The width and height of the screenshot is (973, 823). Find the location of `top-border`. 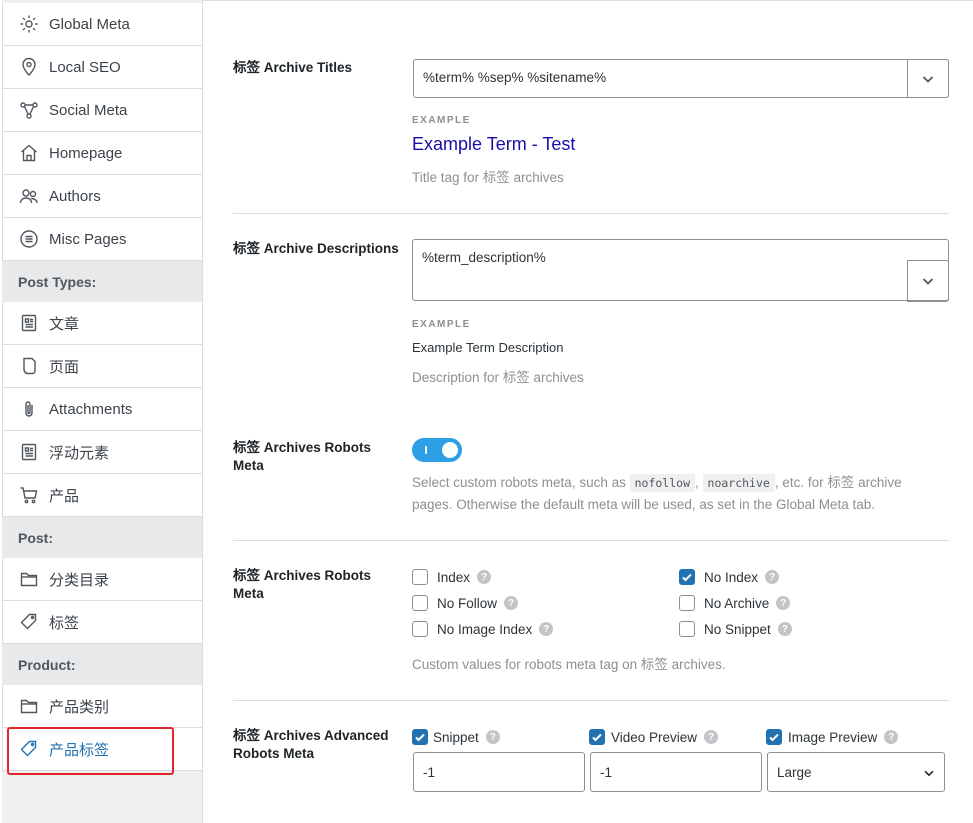

top-border is located at coordinates (588, 2).